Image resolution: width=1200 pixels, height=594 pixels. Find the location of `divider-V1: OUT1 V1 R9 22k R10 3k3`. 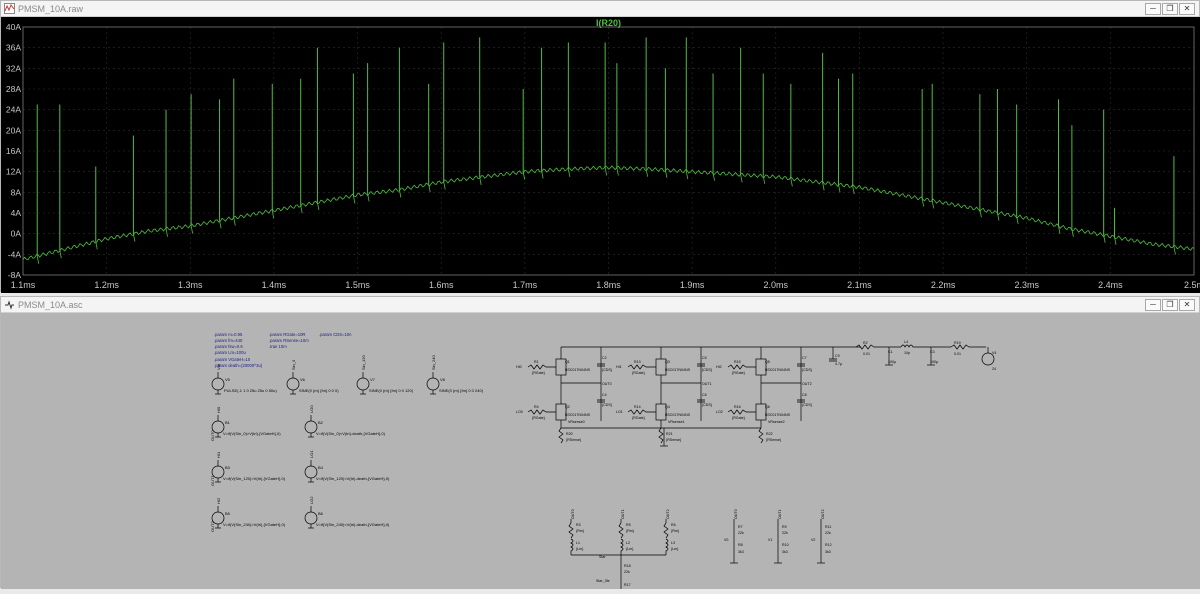

divider-V1: OUT1 V1 R9 22k R10 3k3 is located at coordinates (778, 536).